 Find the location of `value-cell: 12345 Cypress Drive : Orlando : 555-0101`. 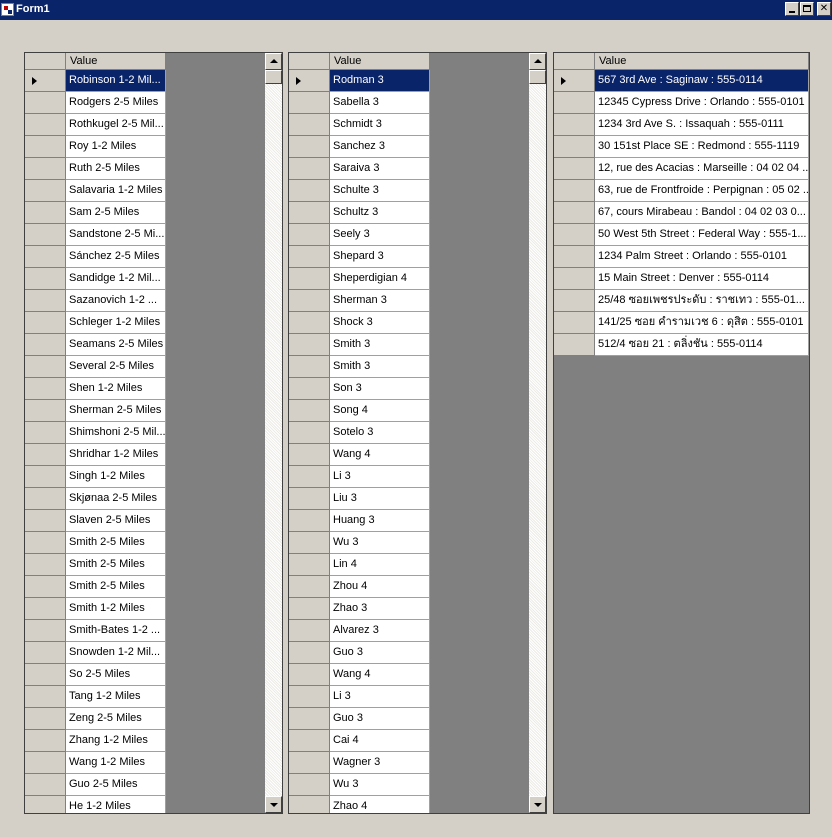

value-cell: 12345 Cypress Drive : Orlando : 555-0101 is located at coordinates (702, 103).